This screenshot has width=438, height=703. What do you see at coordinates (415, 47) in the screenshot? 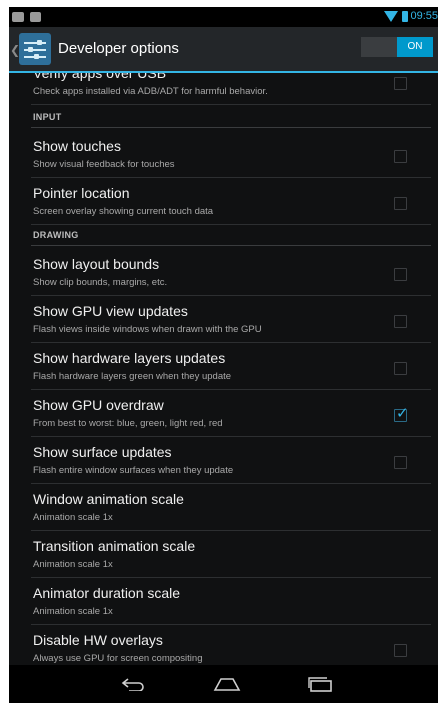
I see `toggle-on-label: ON` at bounding box center [415, 47].